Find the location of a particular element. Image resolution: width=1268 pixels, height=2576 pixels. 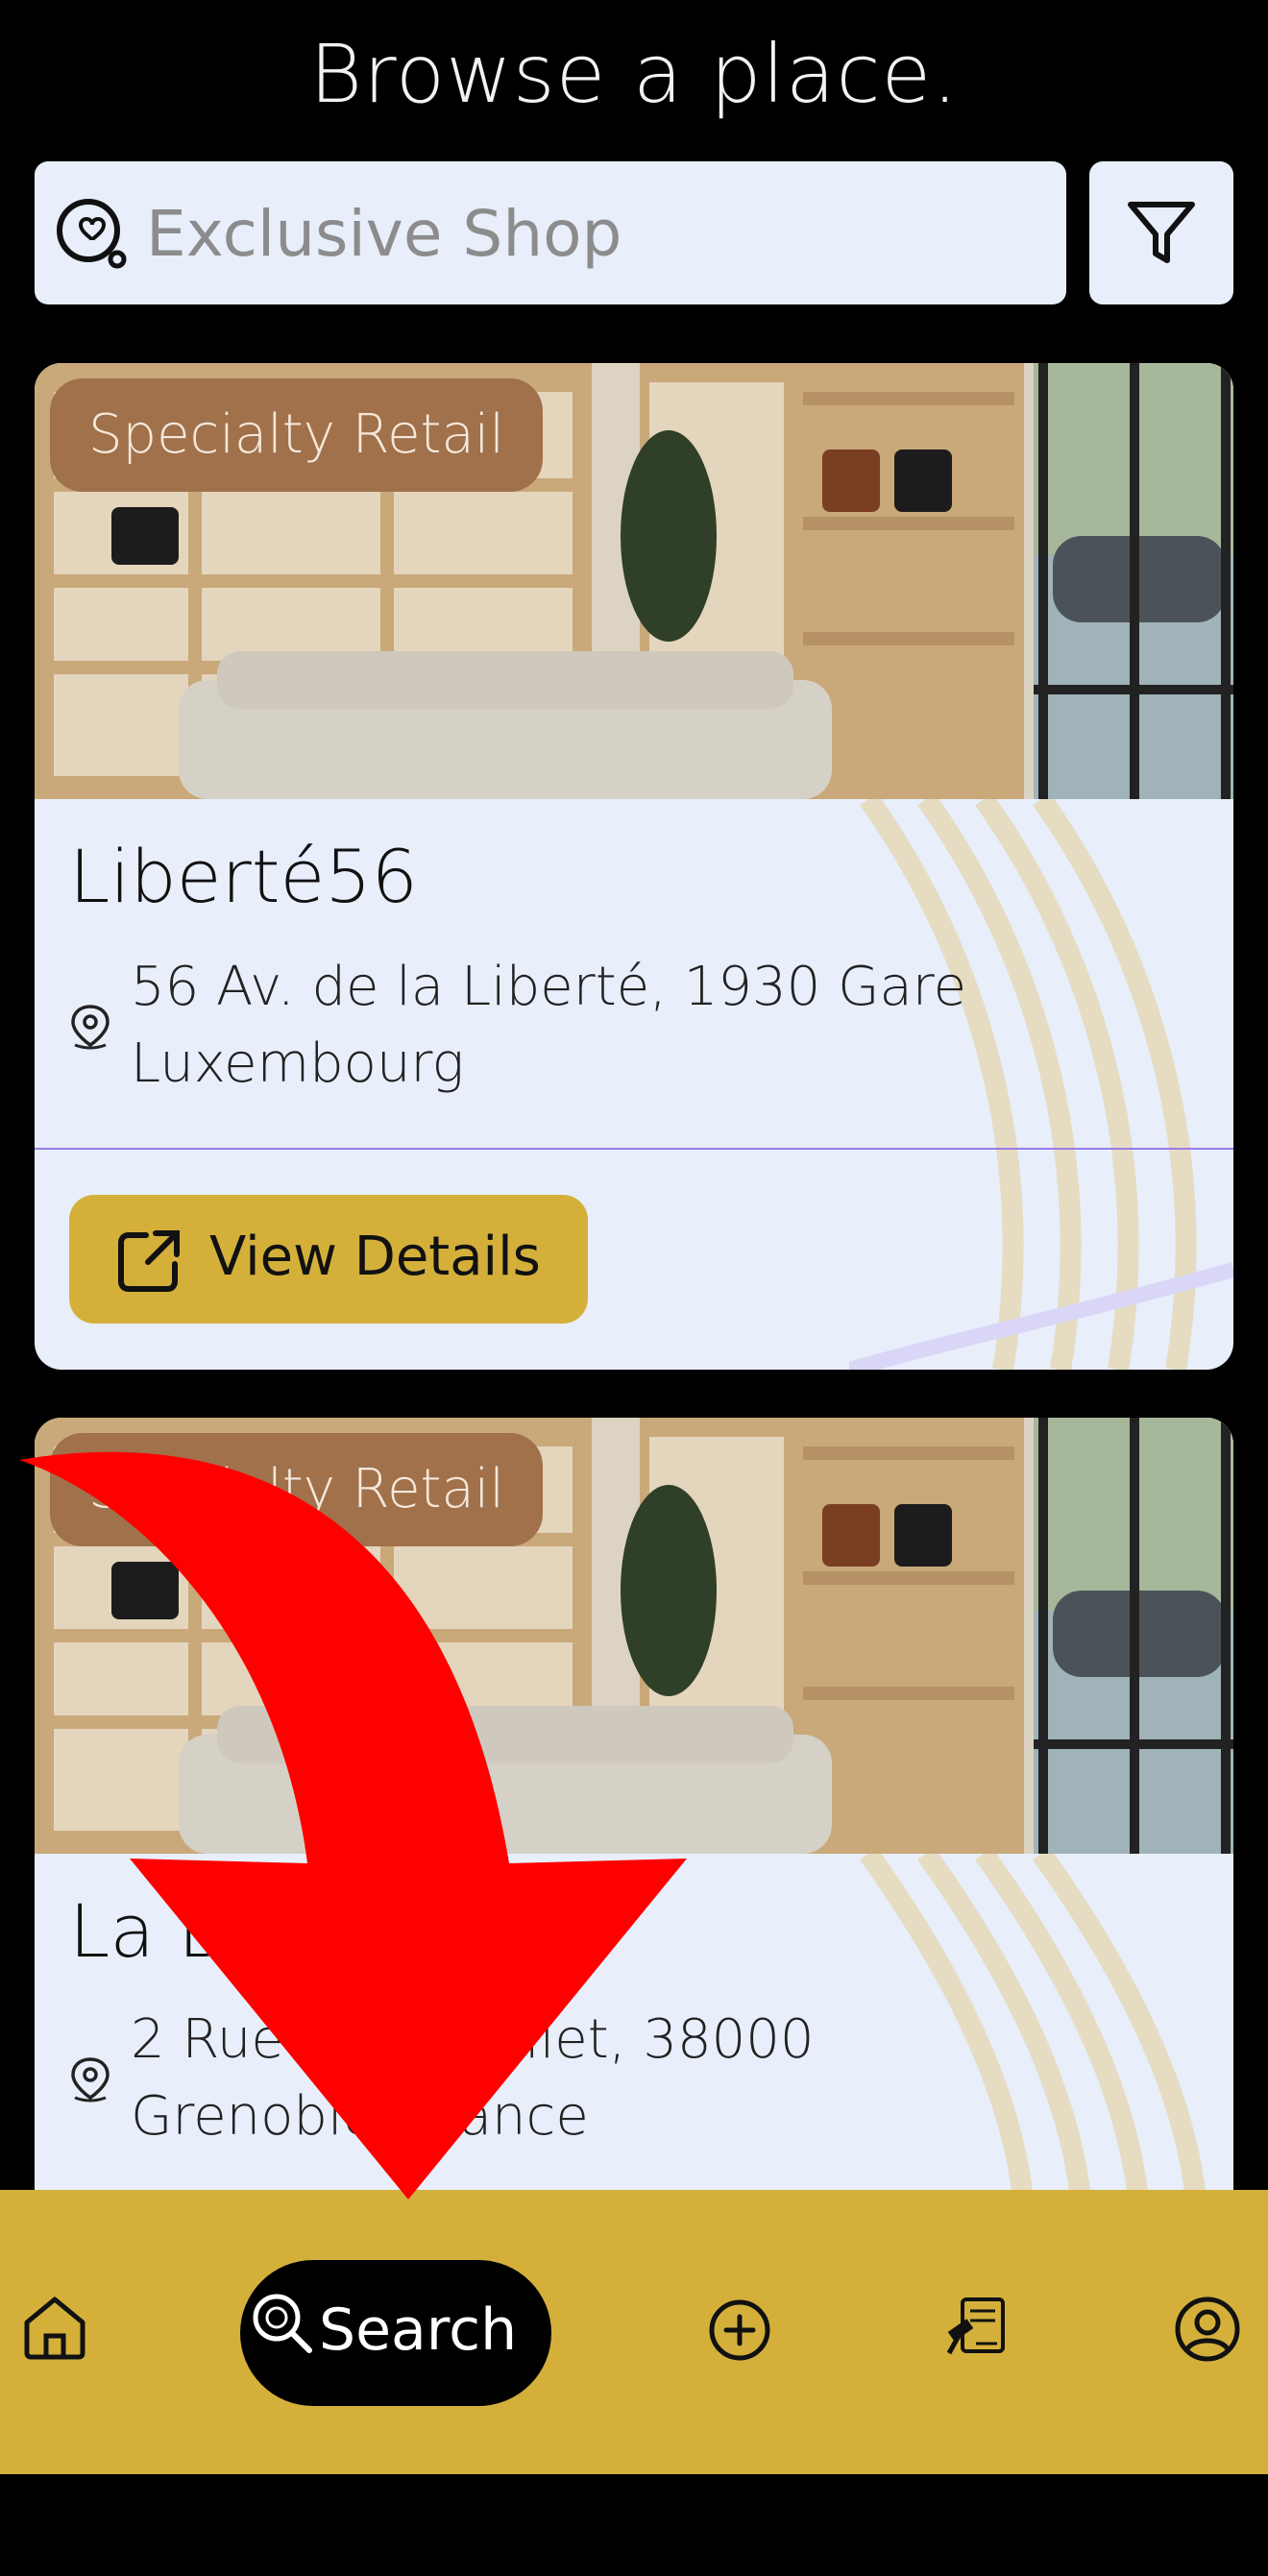

filter-button is located at coordinates (1161, 232).